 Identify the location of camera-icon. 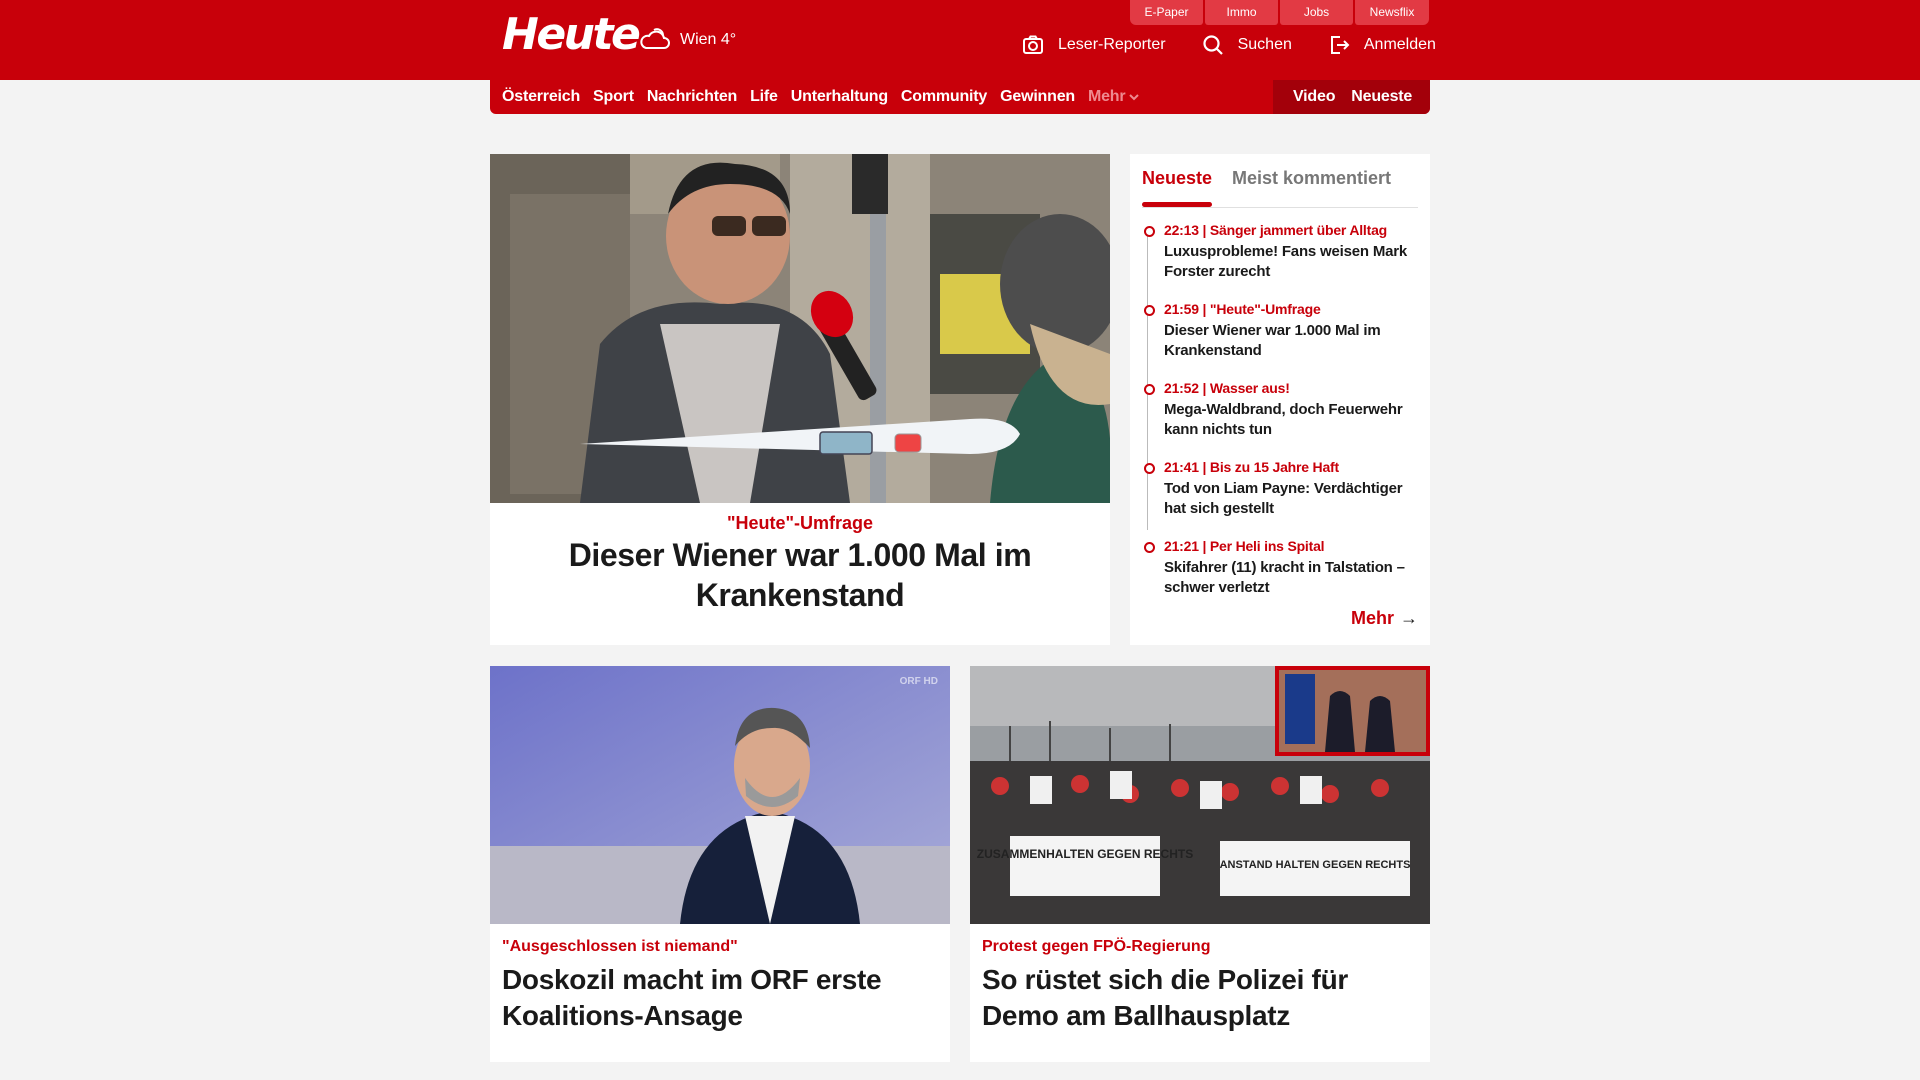
(1033, 44).